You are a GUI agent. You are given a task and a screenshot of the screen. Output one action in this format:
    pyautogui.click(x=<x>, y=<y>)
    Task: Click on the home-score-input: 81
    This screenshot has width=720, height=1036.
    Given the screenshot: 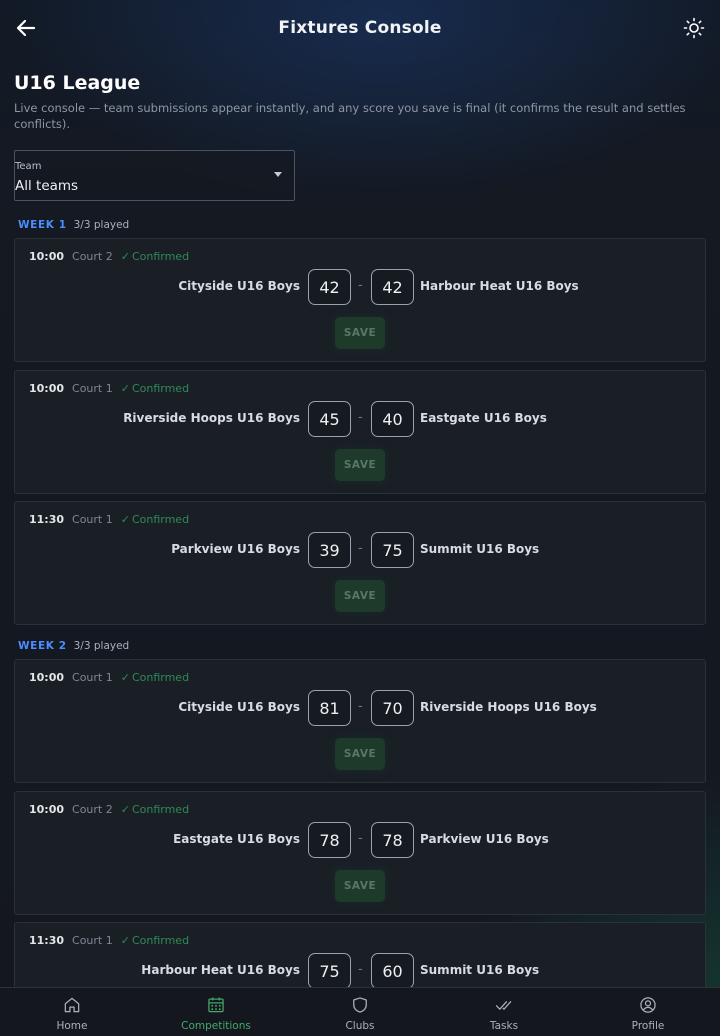 What is the action you would take?
    pyautogui.click(x=329, y=708)
    